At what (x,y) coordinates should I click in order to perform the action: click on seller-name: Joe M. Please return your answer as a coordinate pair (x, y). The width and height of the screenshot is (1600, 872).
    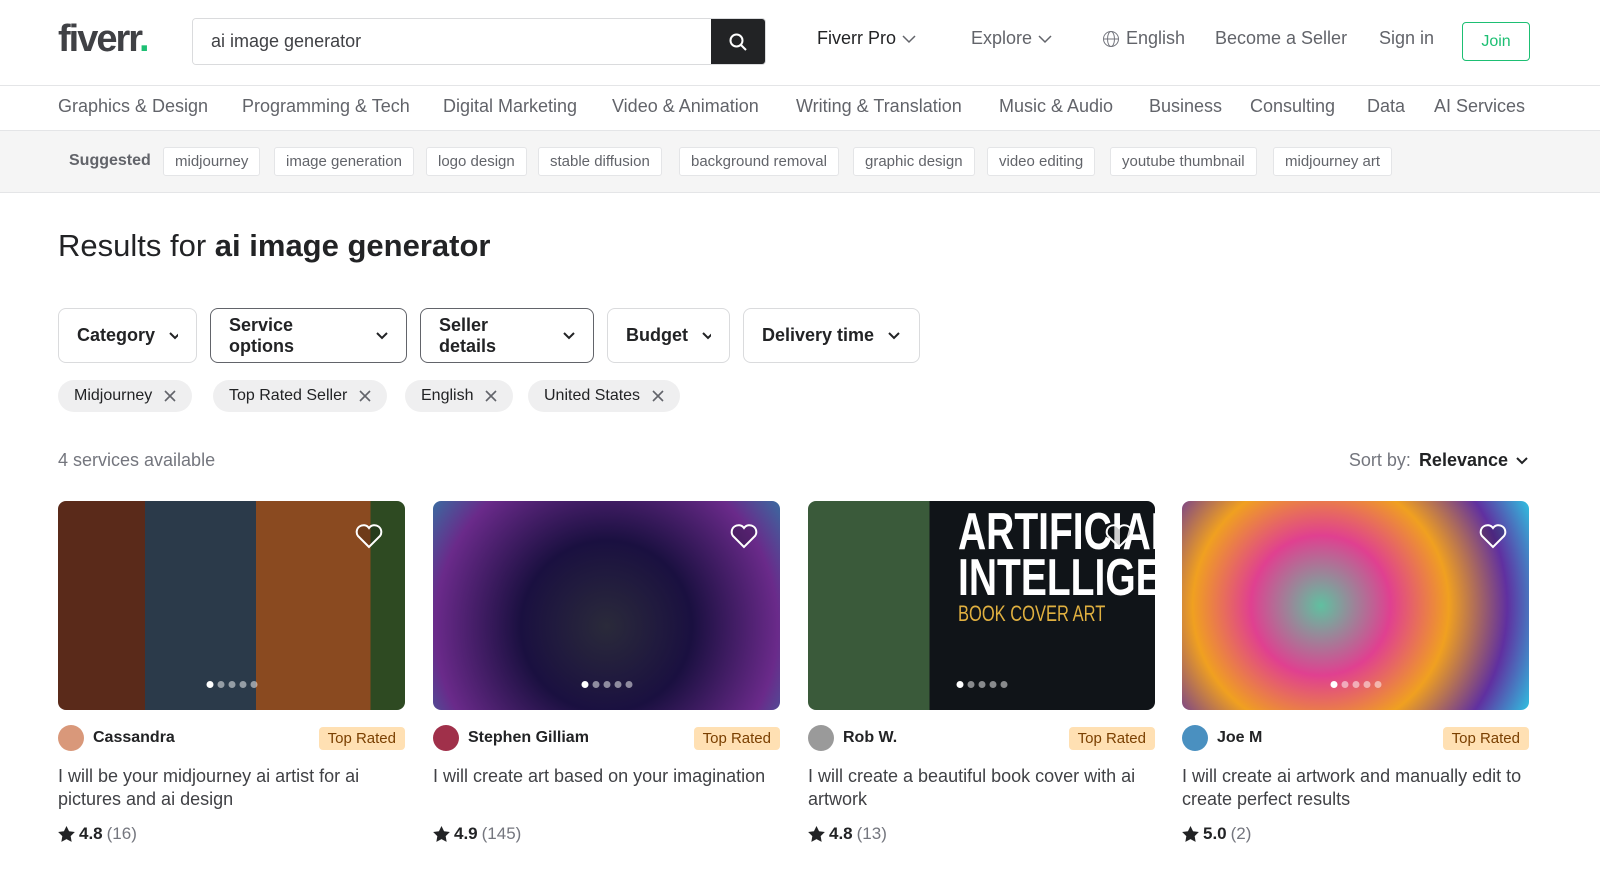
    Looking at the image, I should click on (1330, 738).